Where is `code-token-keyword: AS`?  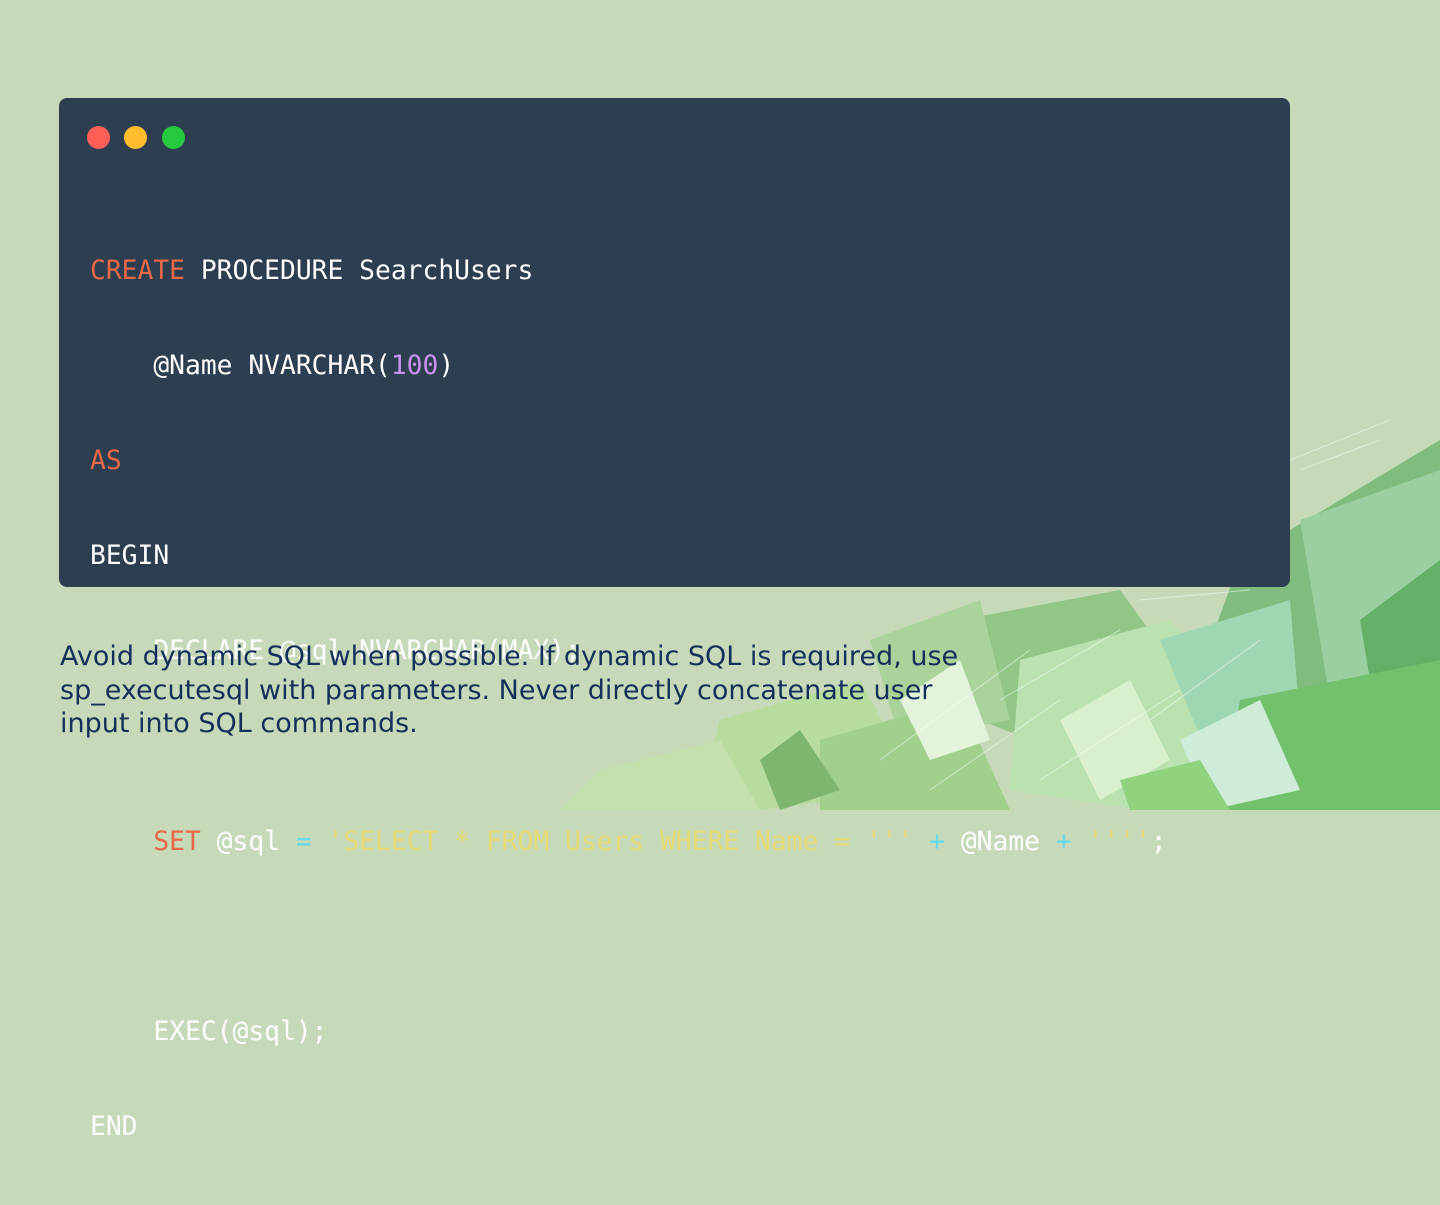 code-token-keyword: AS is located at coordinates (106, 461).